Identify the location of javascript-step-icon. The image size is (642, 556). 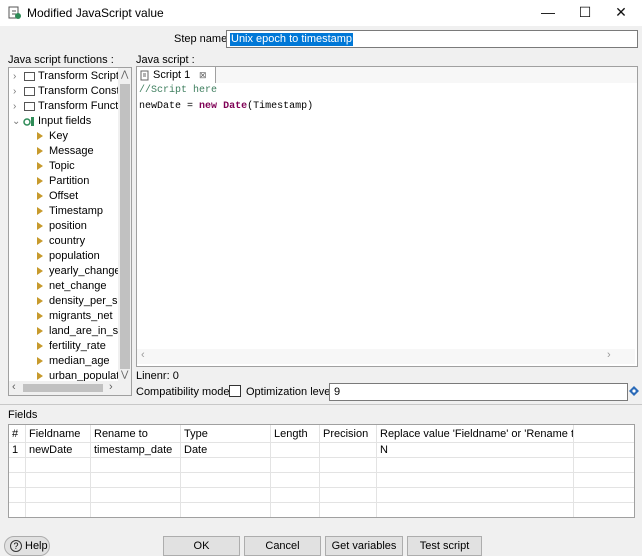
(14, 12).